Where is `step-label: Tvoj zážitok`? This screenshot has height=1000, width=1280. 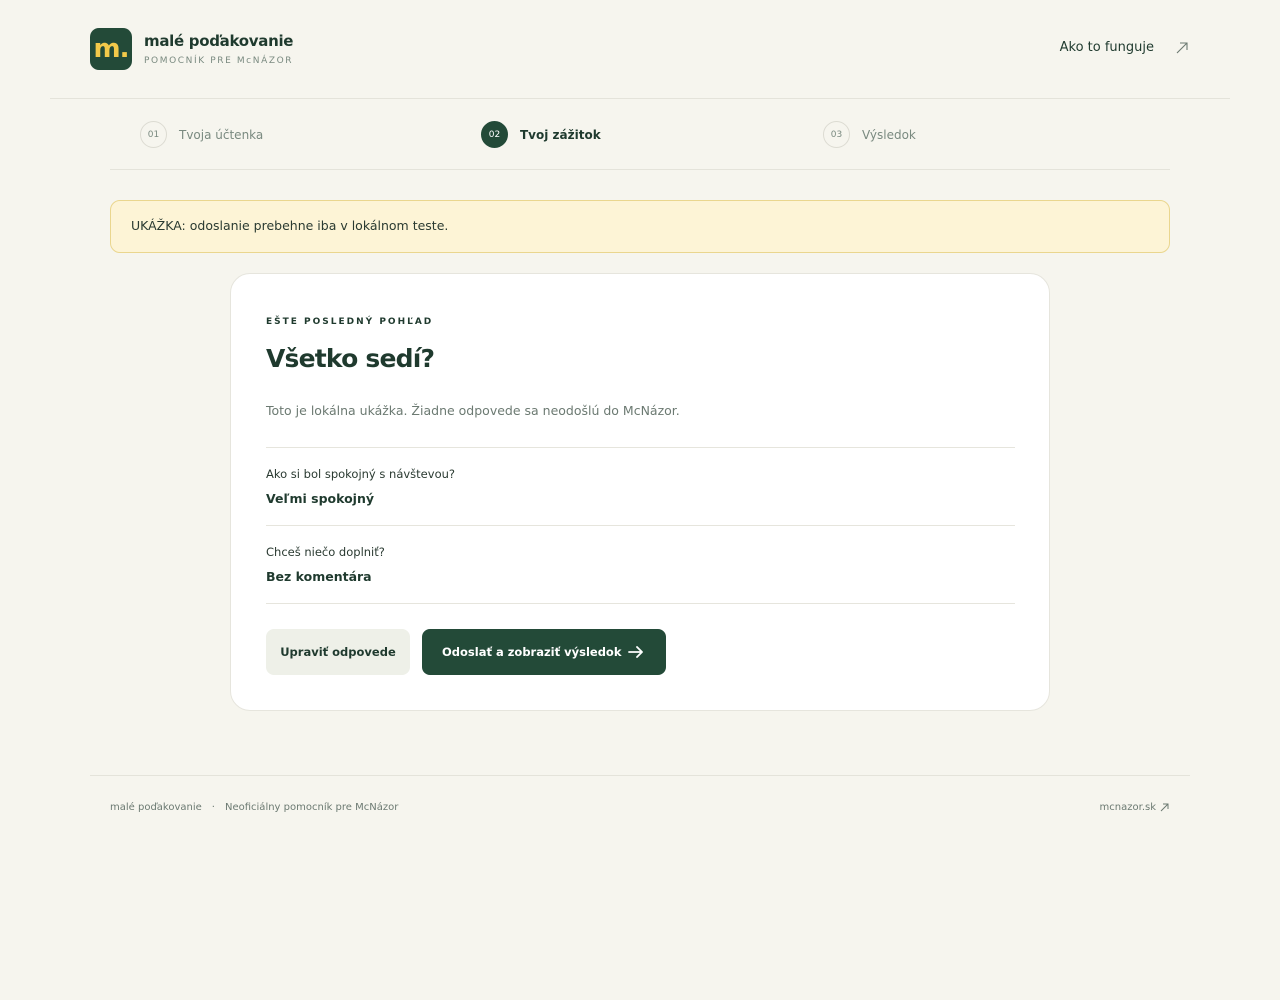 step-label: Tvoj zážitok is located at coordinates (560, 134).